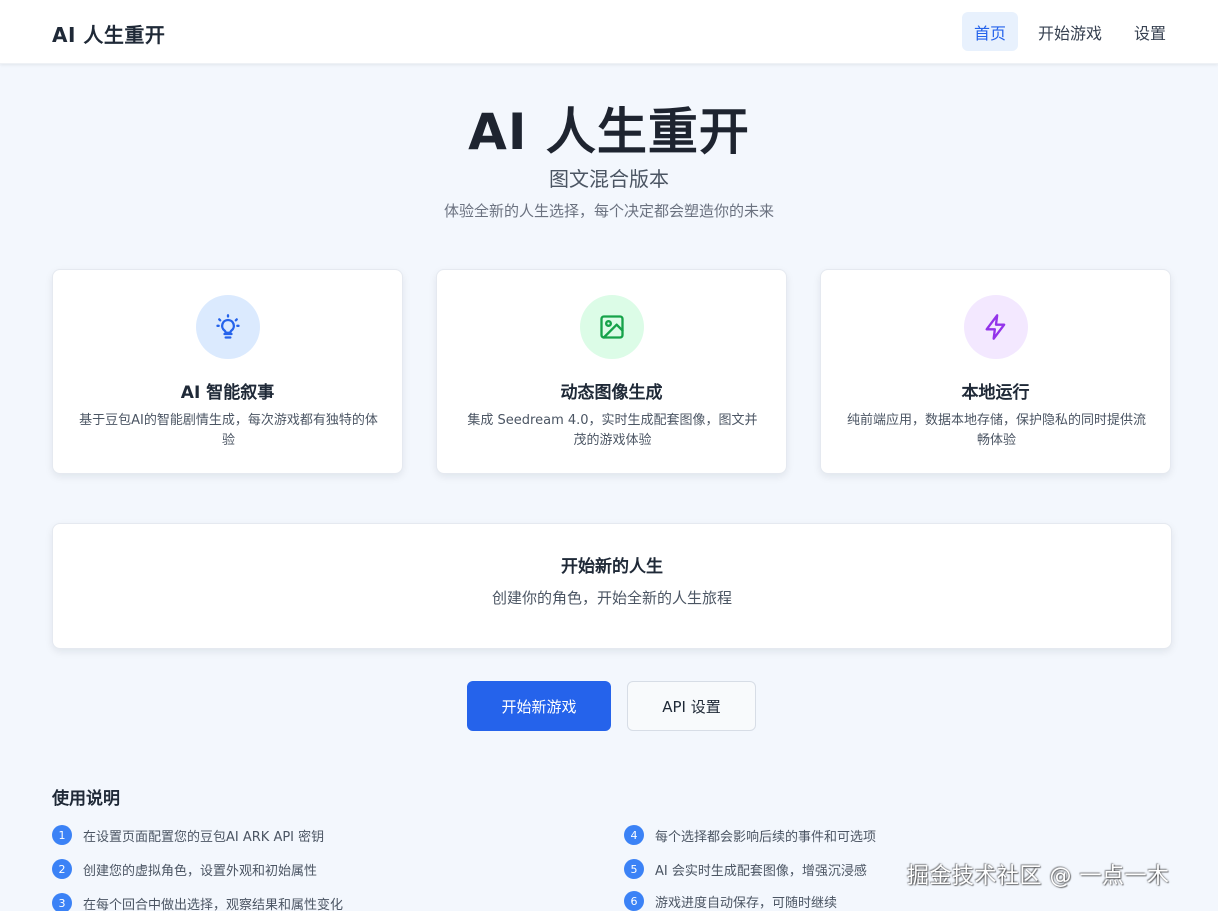 The height and width of the screenshot is (911, 1218). What do you see at coordinates (227, 393) in the screenshot?
I see `feature-title: AI 智能叙事` at bounding box center [227, 393].